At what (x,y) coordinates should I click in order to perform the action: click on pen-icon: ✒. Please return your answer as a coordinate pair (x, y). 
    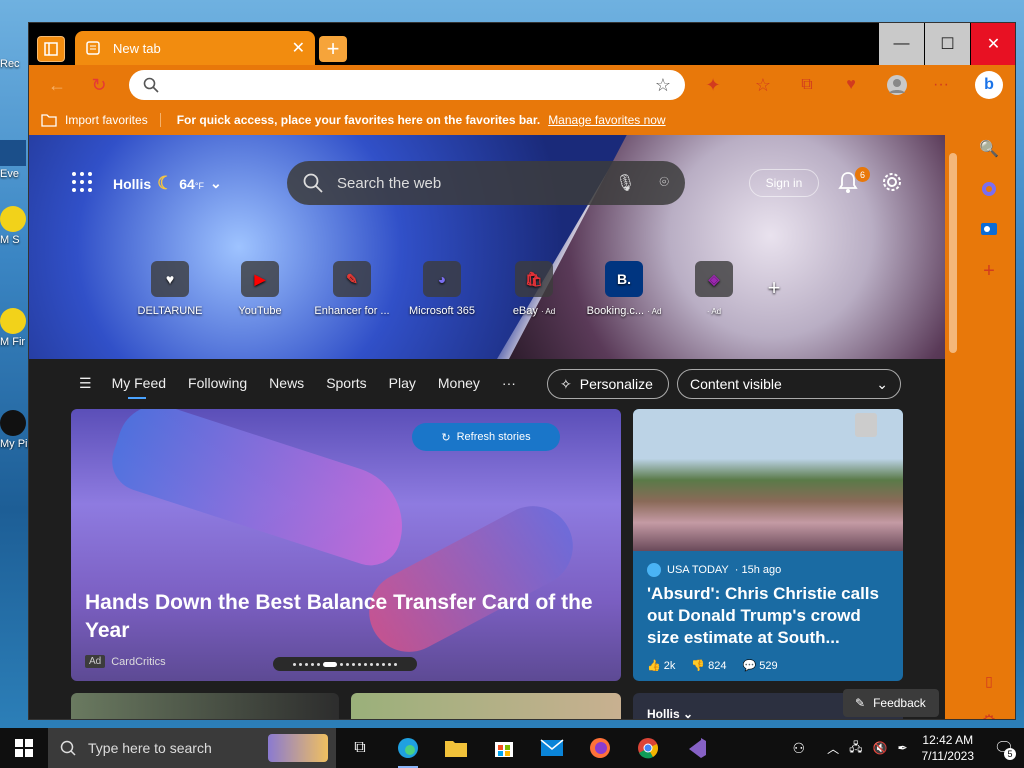
    Looking at the image, I should click on (902, 748).